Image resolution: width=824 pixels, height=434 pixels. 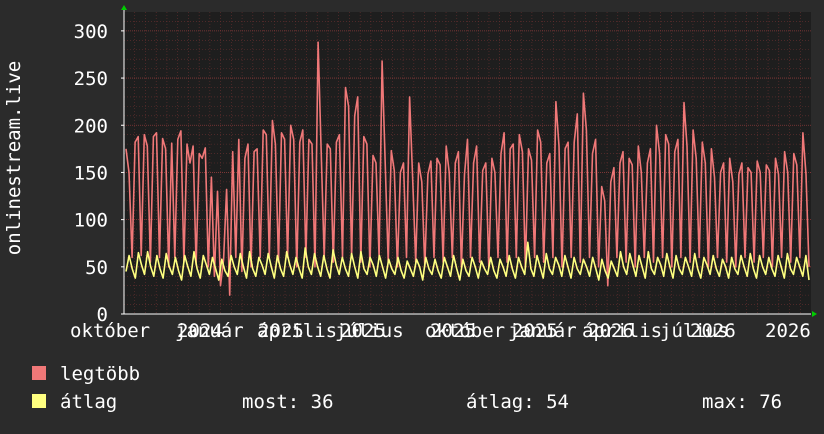 I want to click on y-tick-label: 250, so click(x=91, y=79).